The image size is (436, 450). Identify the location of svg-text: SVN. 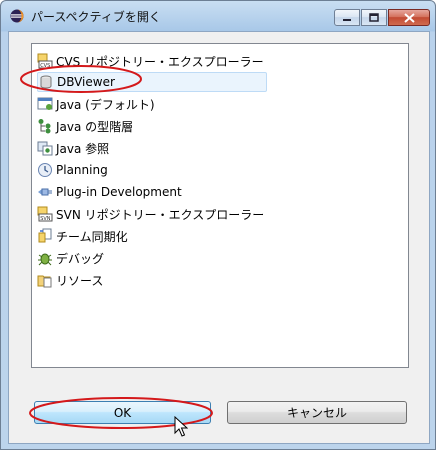
(45, 219).